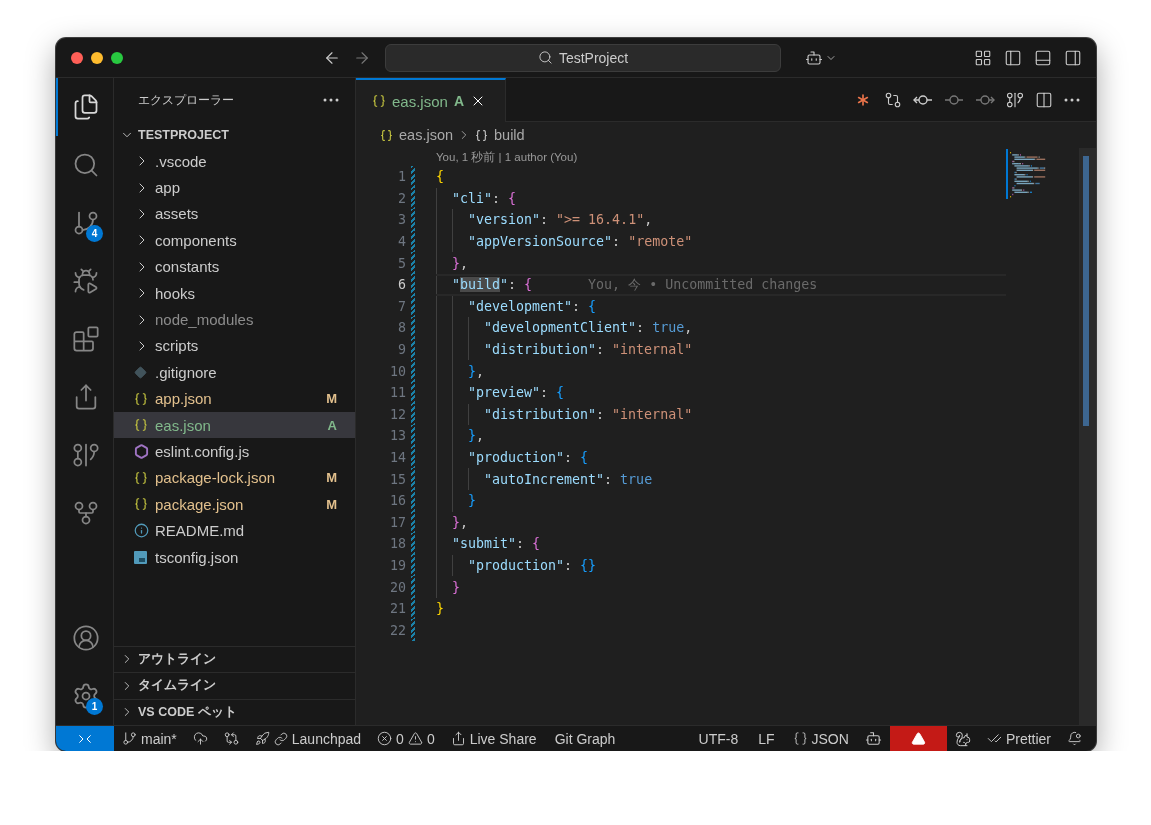  What do you see at coordinates (234, 425) in the screenshot?
I see `tree-item: eas.json A` at bounding box center [234, 425].